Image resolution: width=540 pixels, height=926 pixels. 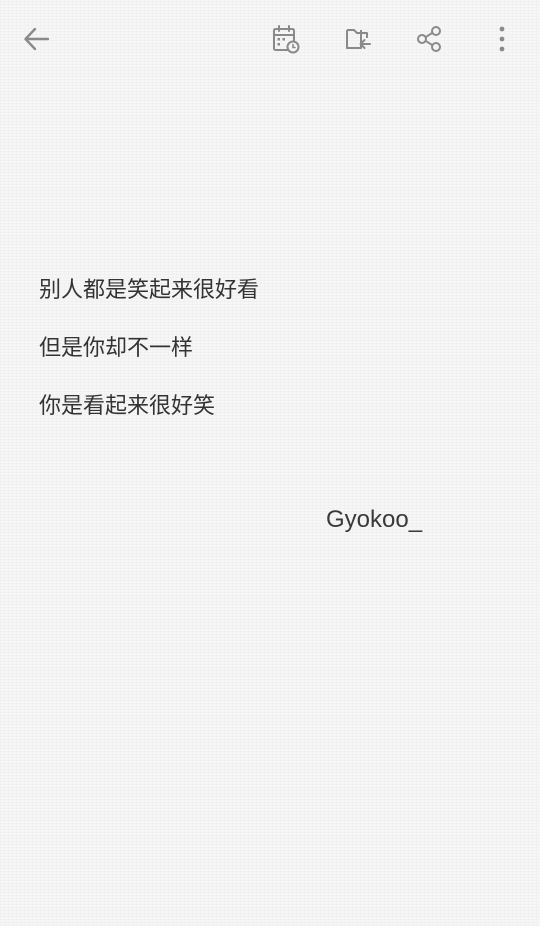 I want to click on arrow-left-icon, so click(x=37, y=39).